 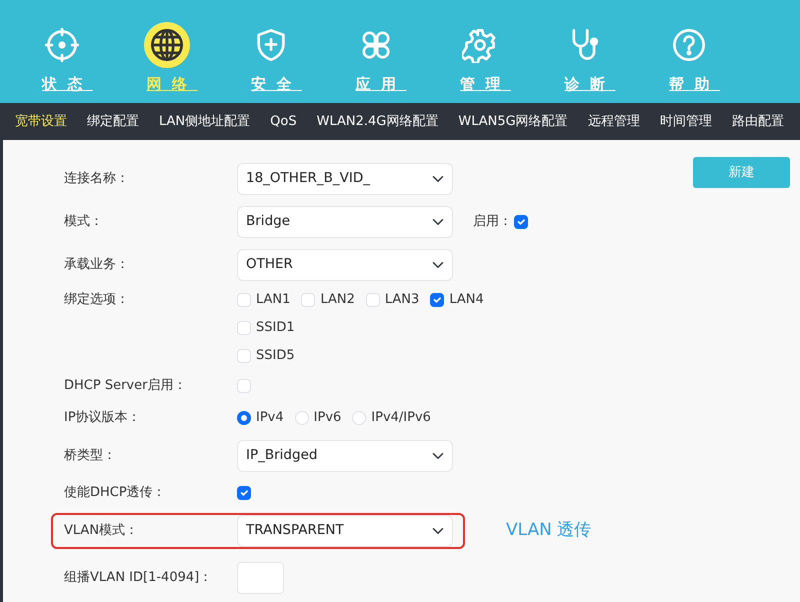 I want to click on annotation-note: VLAN 透传, so click(x=549, y=530).